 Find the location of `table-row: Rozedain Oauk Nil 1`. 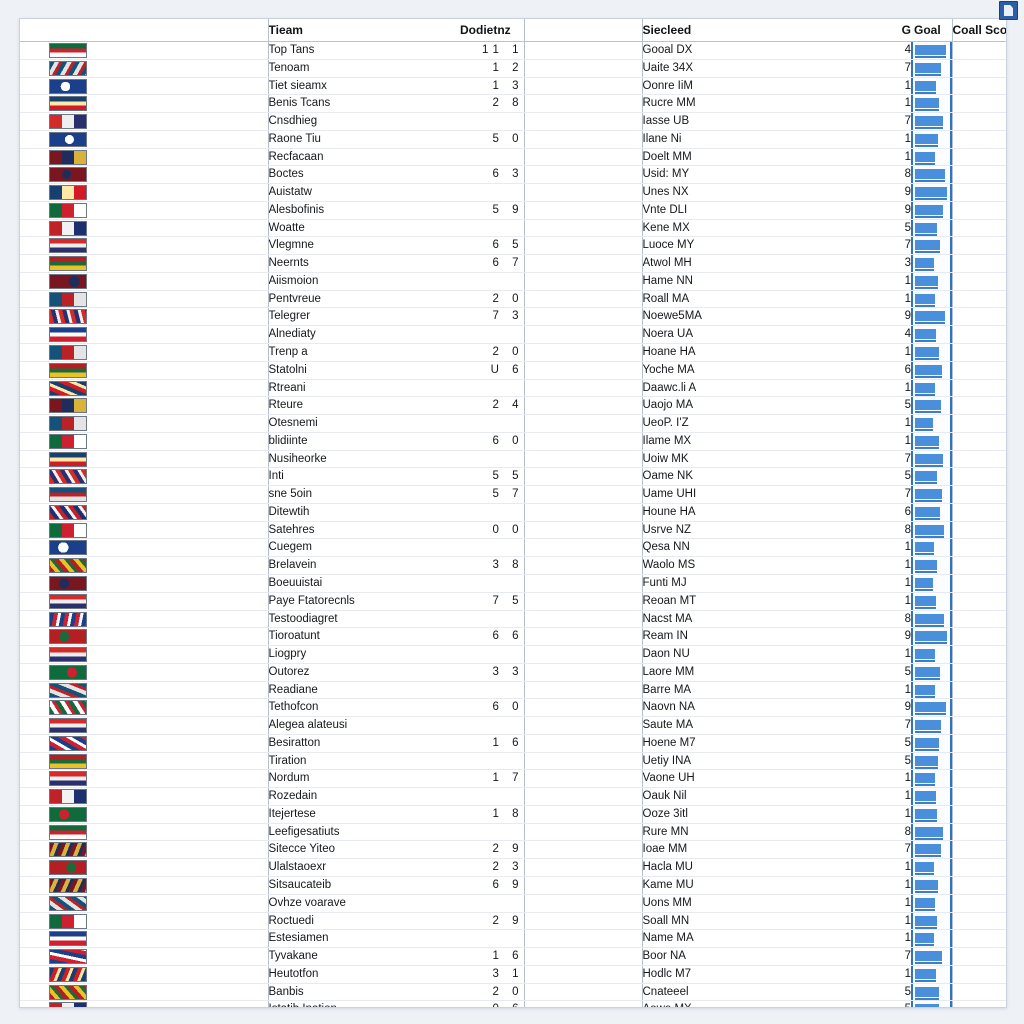

table-row: Rozedain Oauk Nil 1 is located at coordinates (513, 796).